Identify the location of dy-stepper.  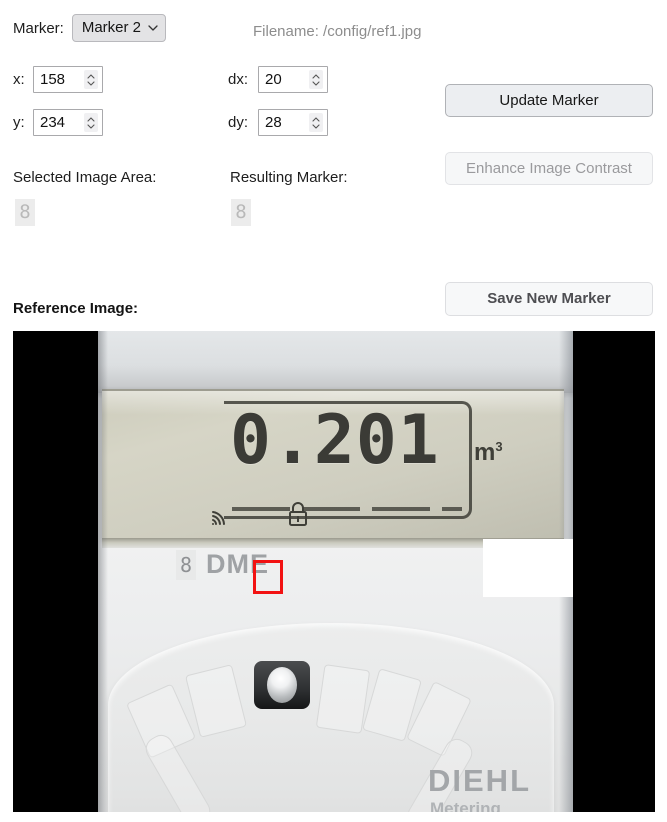
(316, 122).